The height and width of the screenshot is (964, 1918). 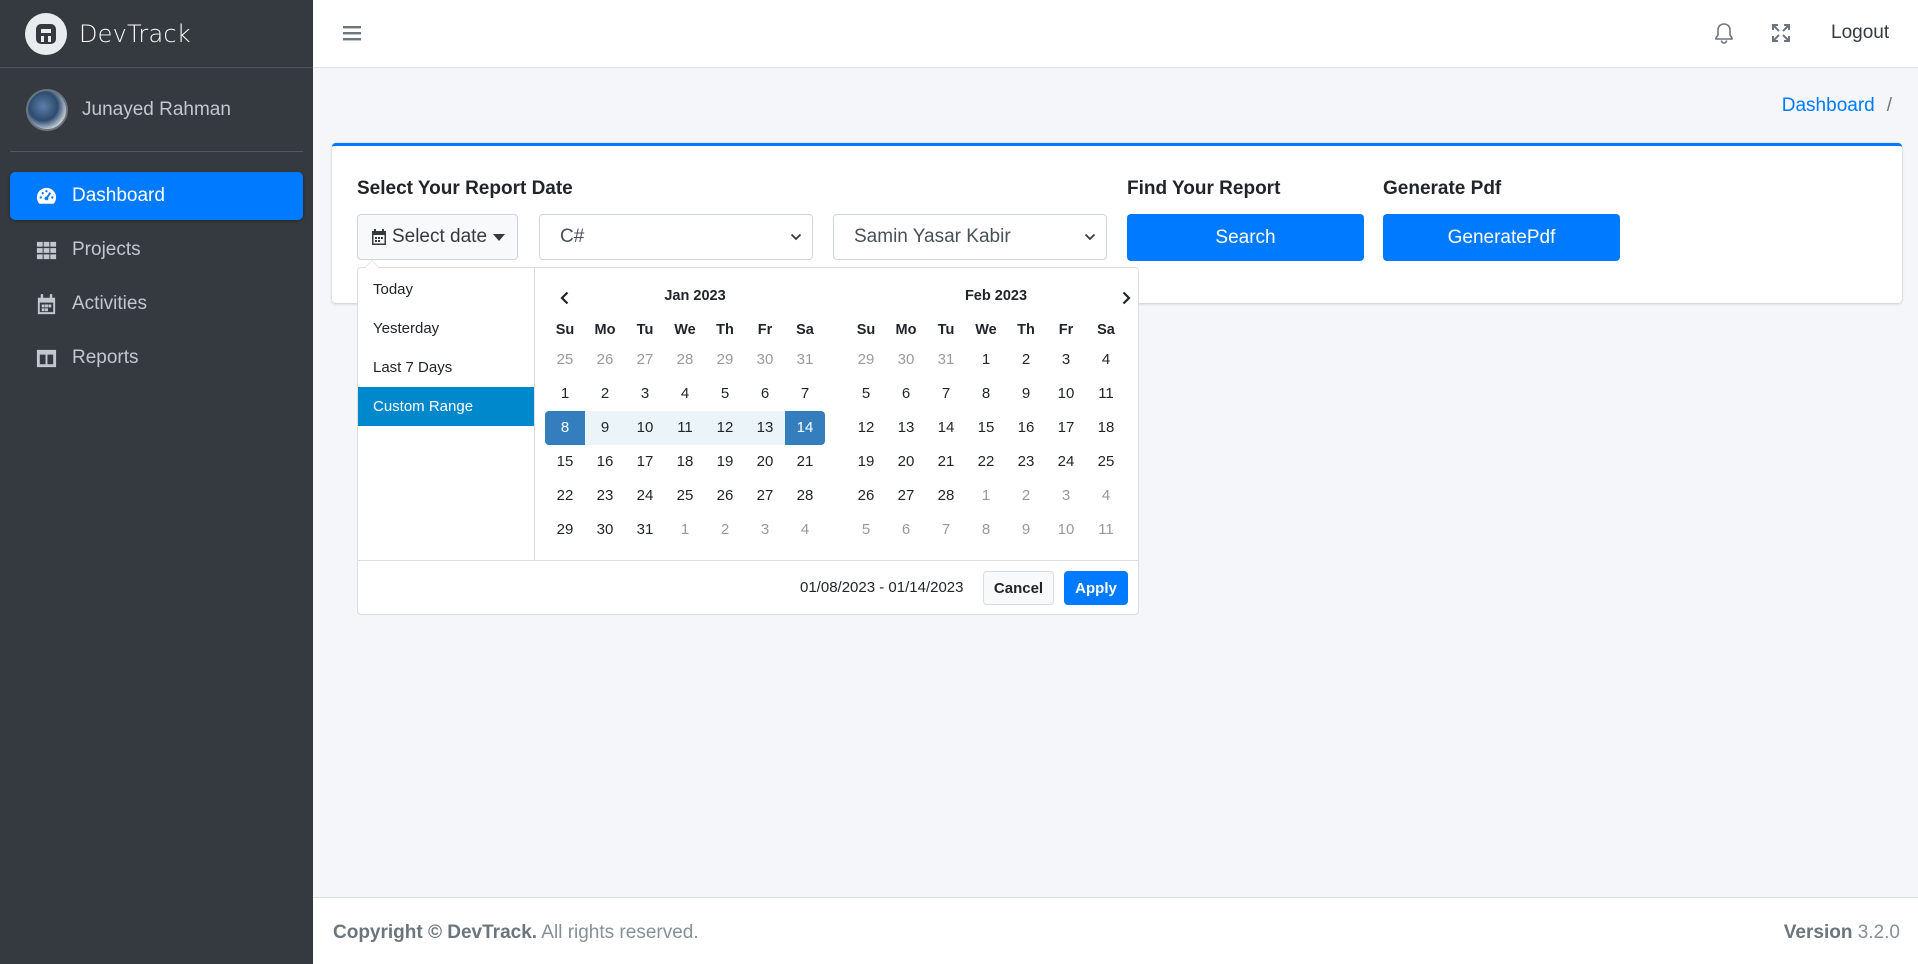 What do you see at coordinates (676, 237) in the screenshot?
I see `language-select: C#` at bounding box center [676, 237].